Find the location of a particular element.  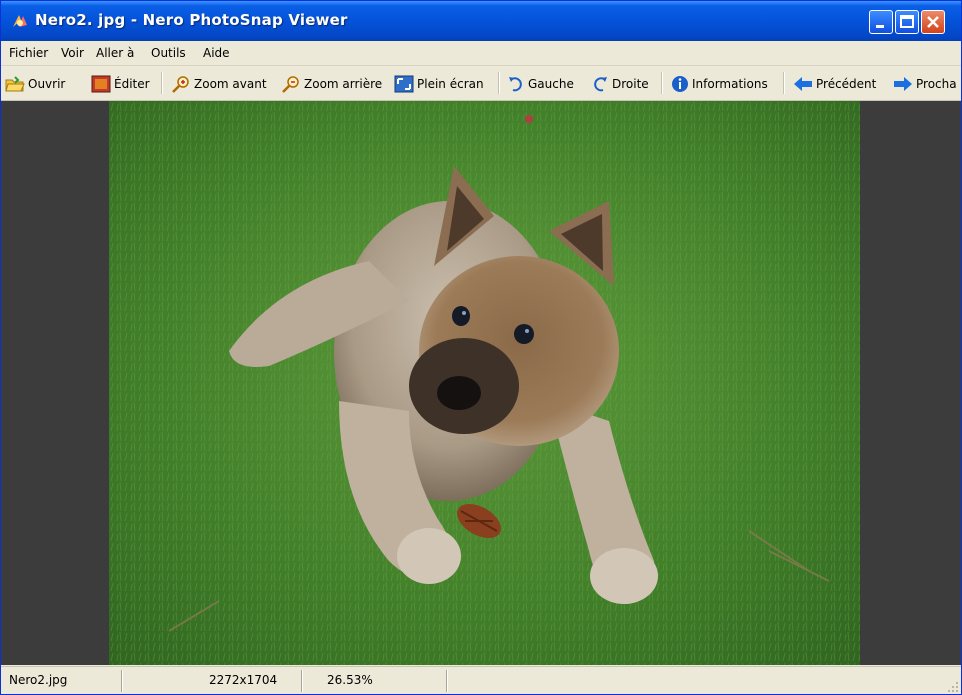

info-button: Informations is located at coordinates (719, 84).